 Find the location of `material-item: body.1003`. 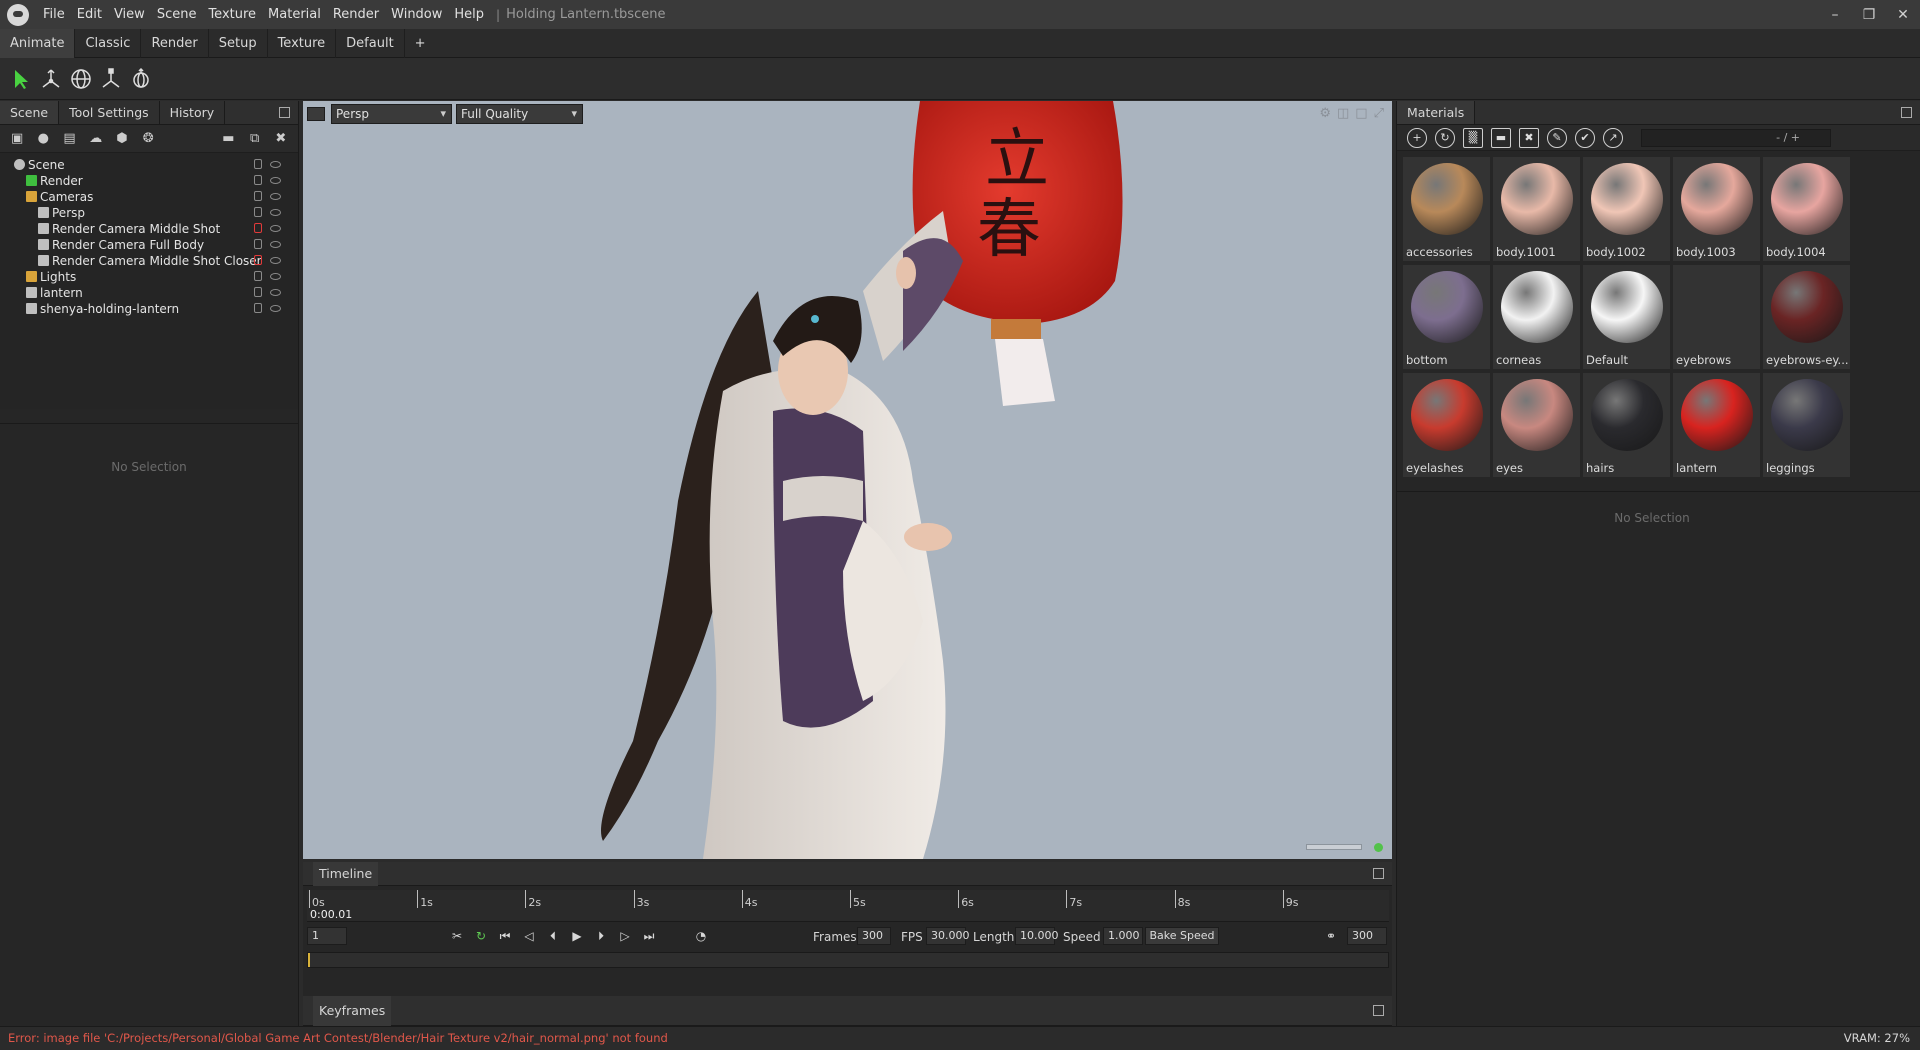

material-item: body.1003 is located at coordinates (1716, 209).